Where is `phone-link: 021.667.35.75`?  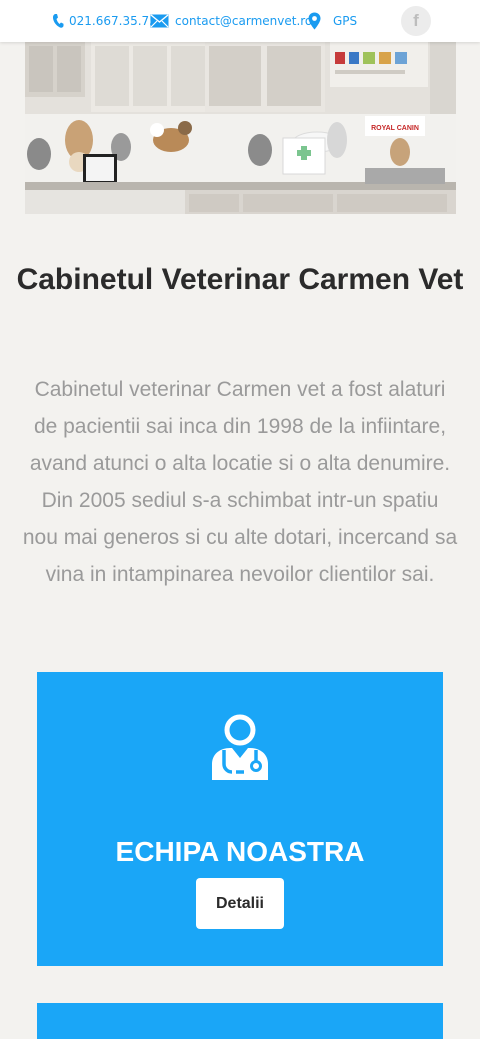 phone-link: 021.667.35.75 is located at coordinates (104, 21).